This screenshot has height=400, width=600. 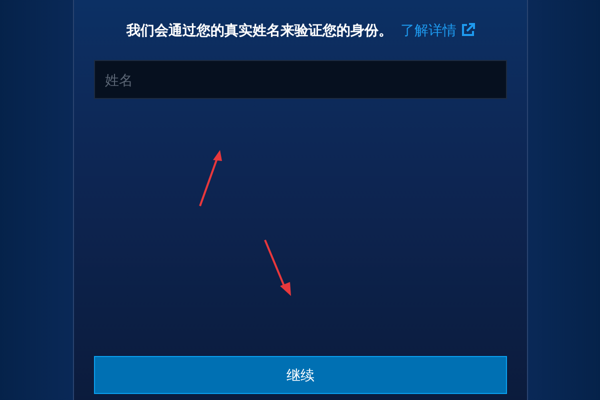 What do you see at coordinates (259, 30) in the screenshot?
I see `message-text: 我们会通过您的真实姓名来验证您的身份。` at bounding box center [259, 30].